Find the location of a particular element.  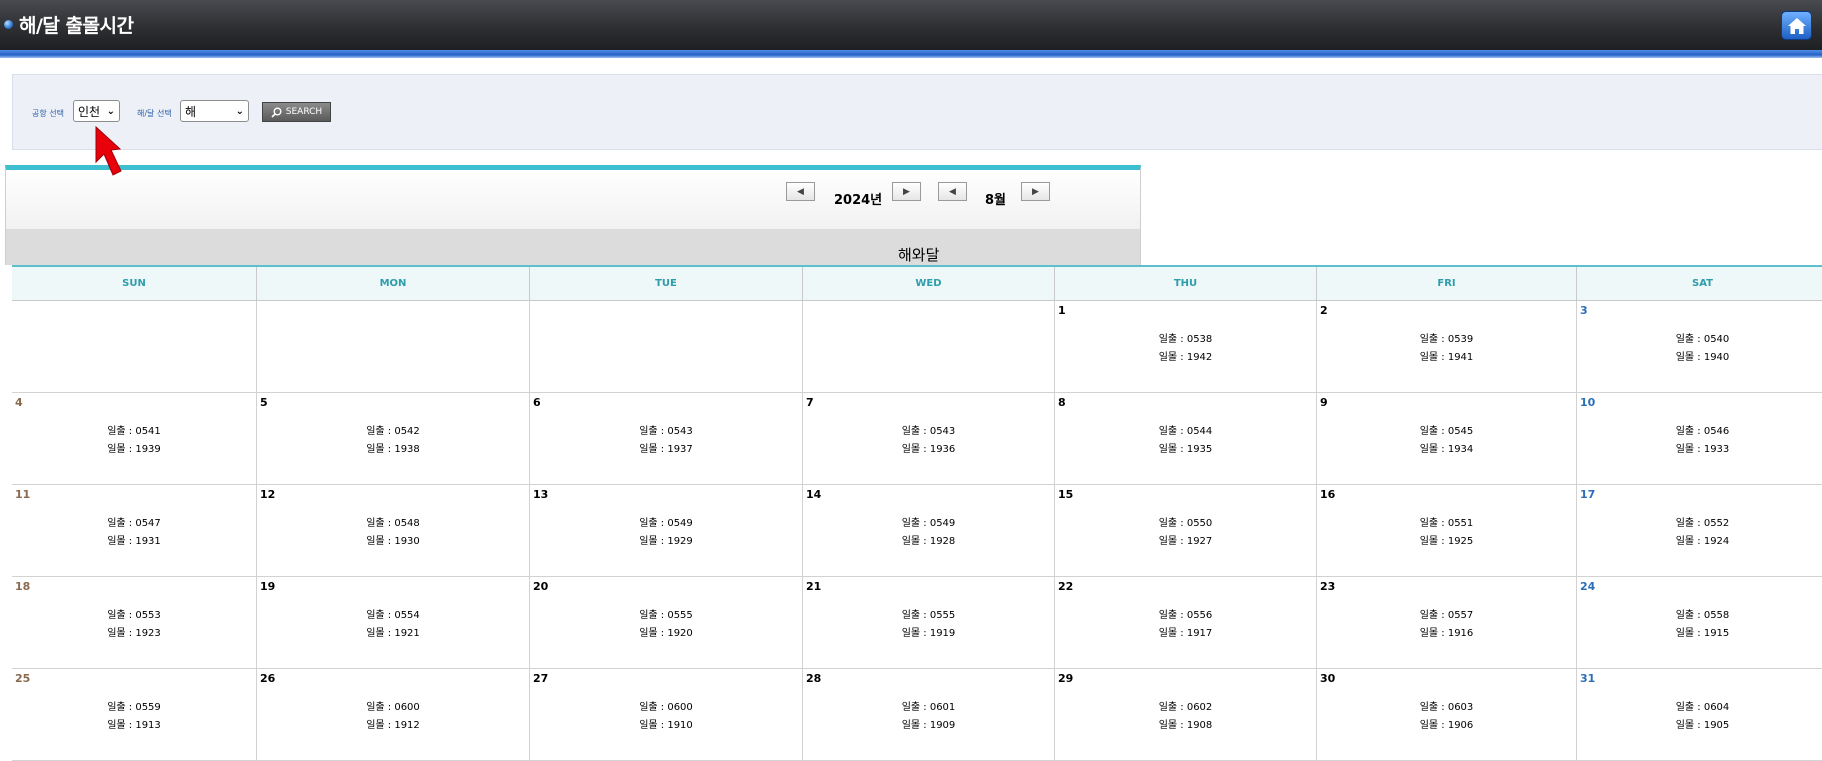

sunrise-time: 일출 : 0551 is located at coordinates (1446, 523).